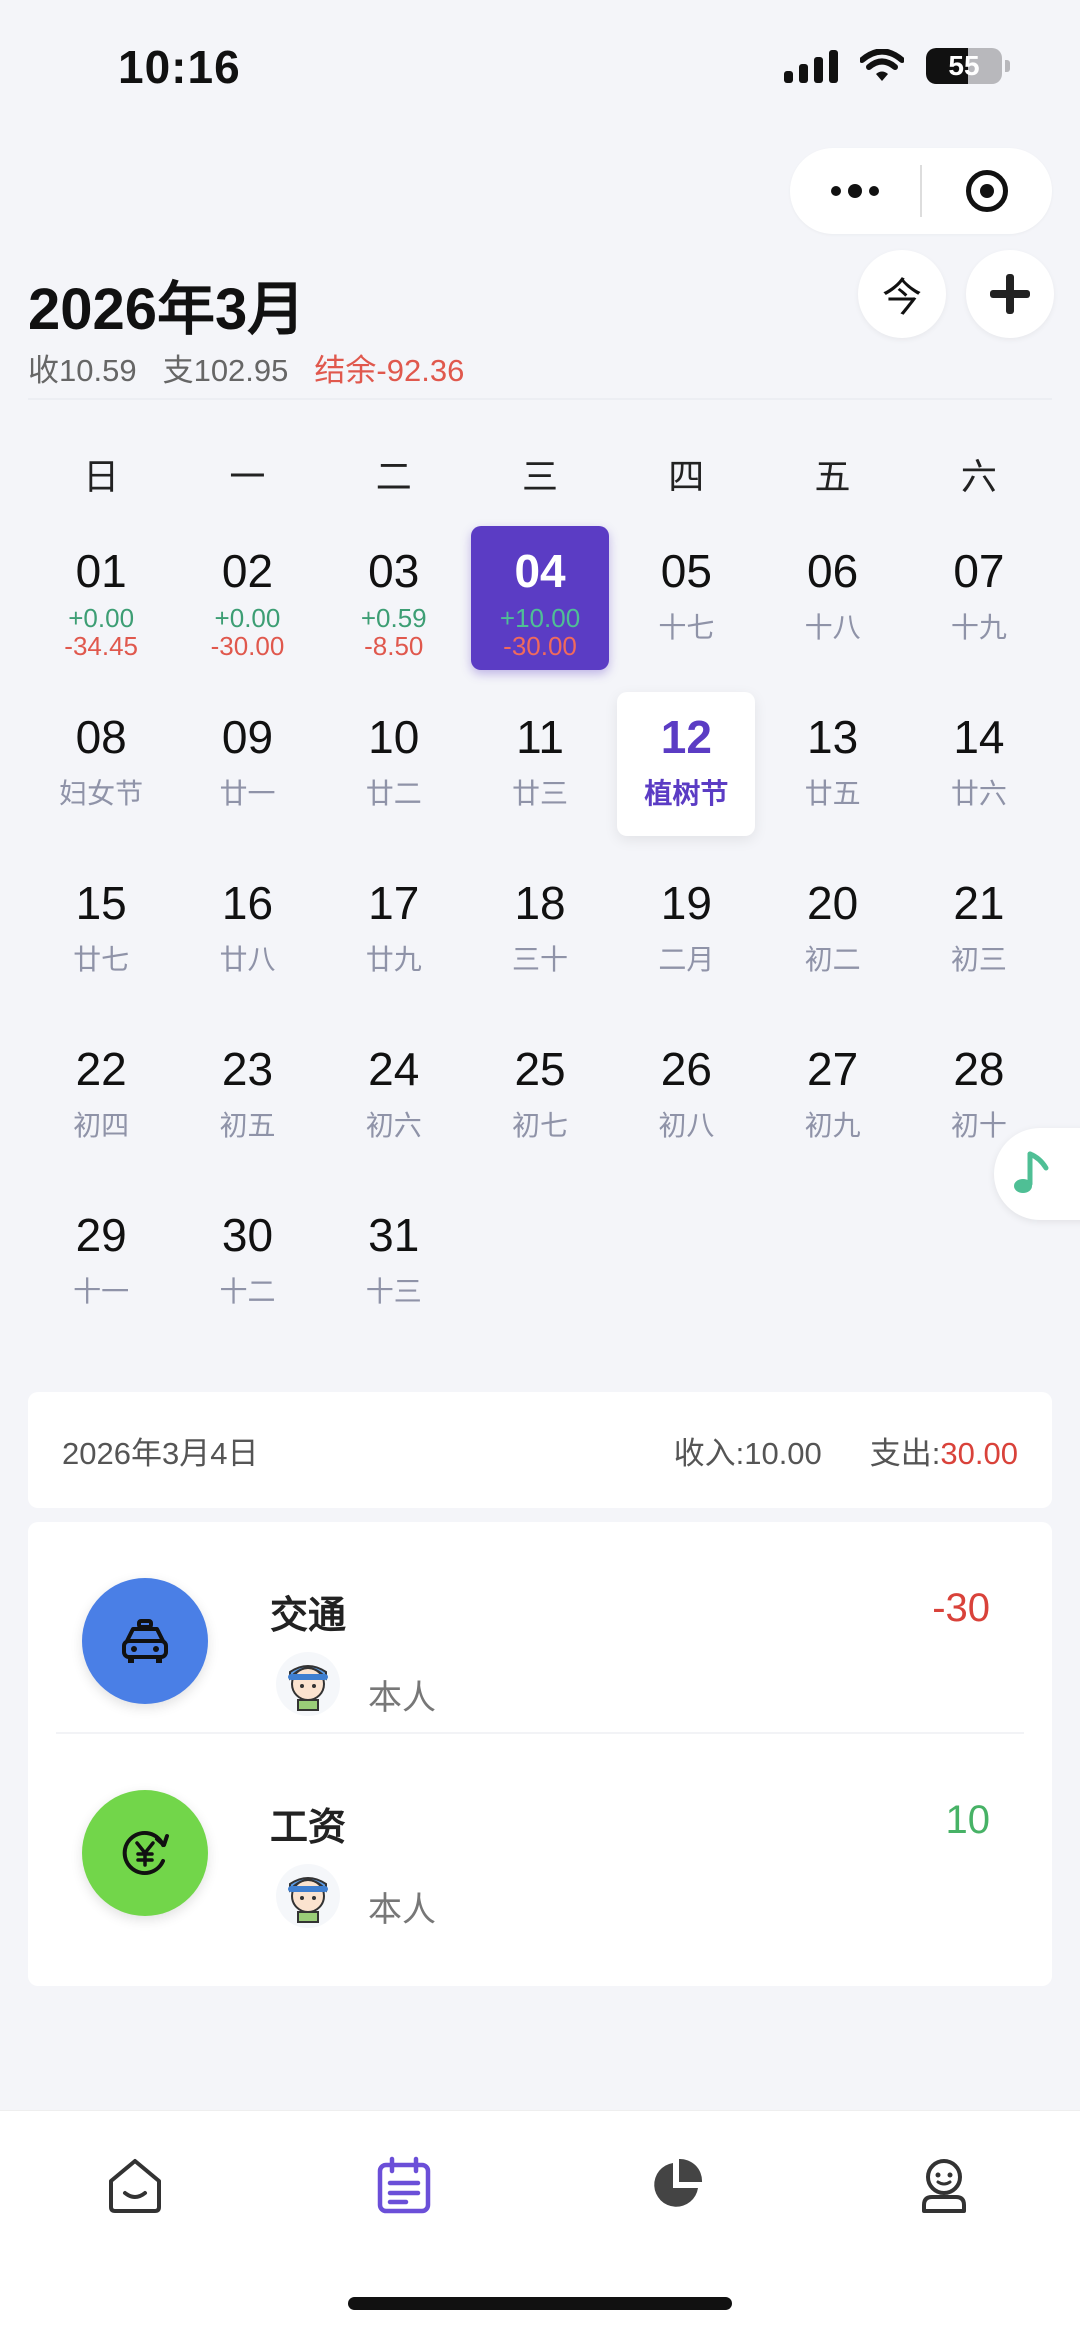 This screenshot has width=1080, height=2338. Describe the element at coordinates (101, 903) in the screenshot. I see `day-number: 15` at that location.